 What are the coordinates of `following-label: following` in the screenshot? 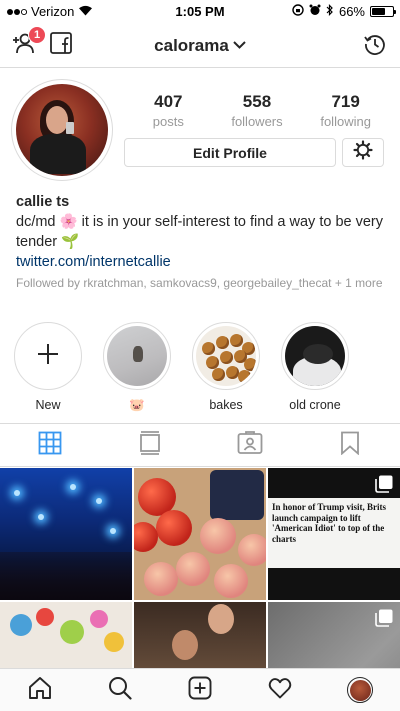 It's located at (345, 121).